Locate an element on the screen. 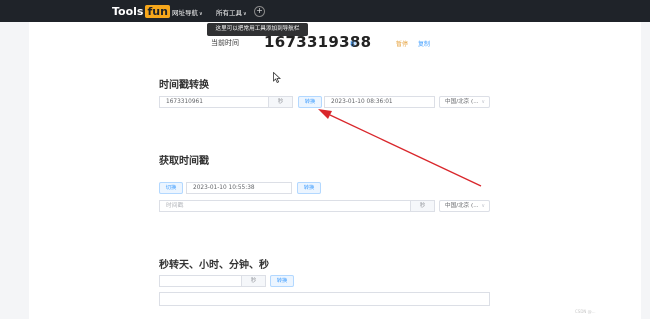  annotation-arrow is located at coordinates (400, 148).